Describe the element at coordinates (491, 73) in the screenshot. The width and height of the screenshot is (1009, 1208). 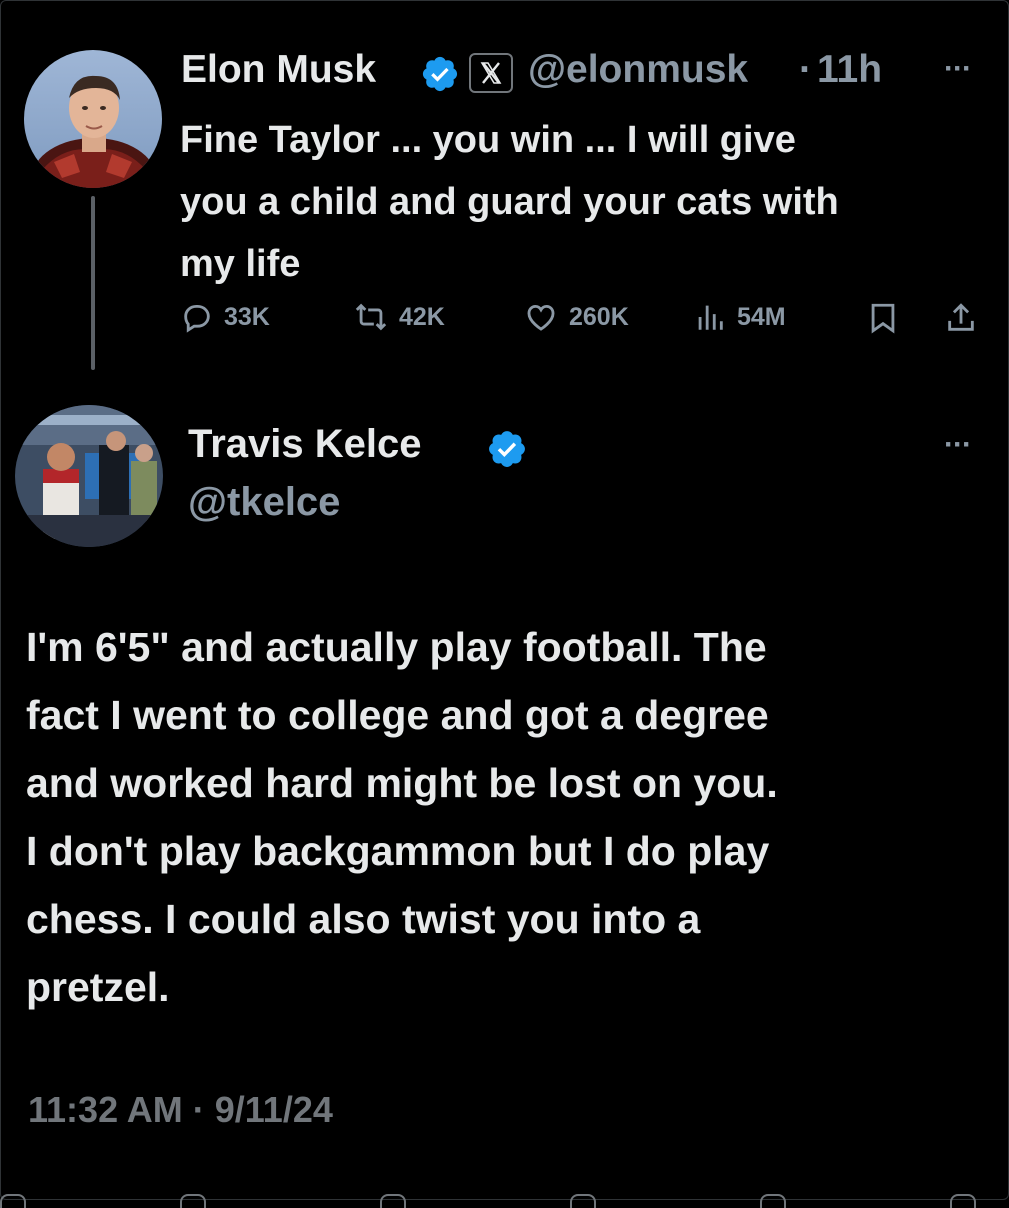
I see `x-logo-icon` at that location.